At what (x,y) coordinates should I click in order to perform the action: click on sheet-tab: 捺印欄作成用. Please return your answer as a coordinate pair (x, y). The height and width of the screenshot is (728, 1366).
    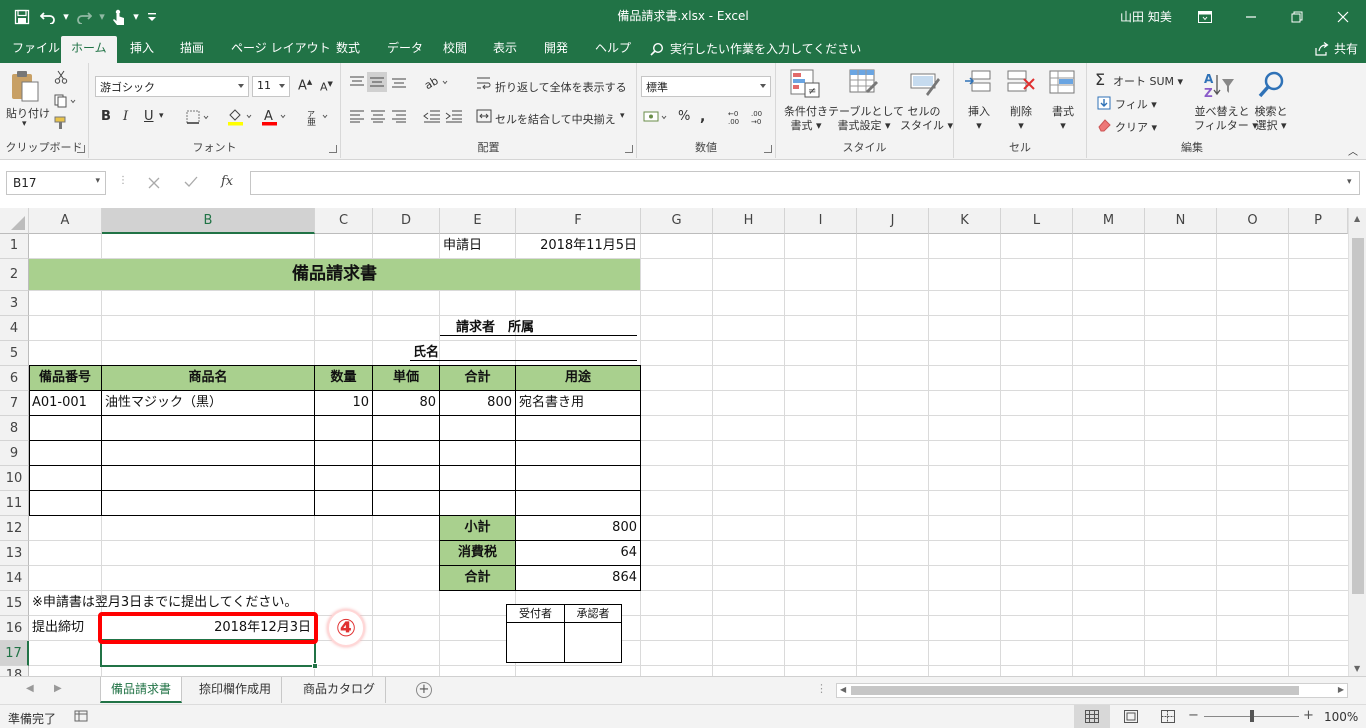
    Looking at the image, I should click on (236, 690).